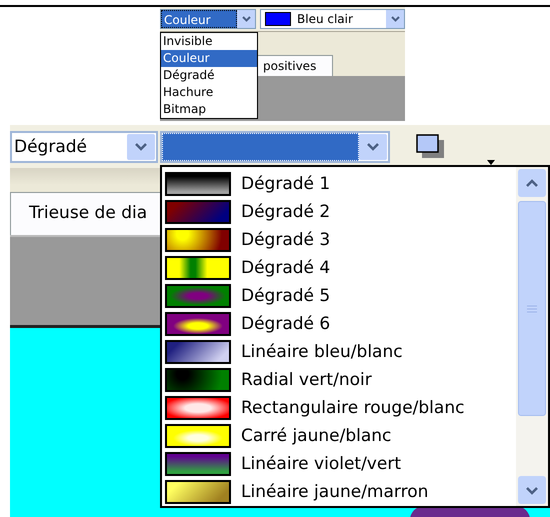 The image size is (550, 517). I want to click on combo-value: Dégradé, so click(50, 146).